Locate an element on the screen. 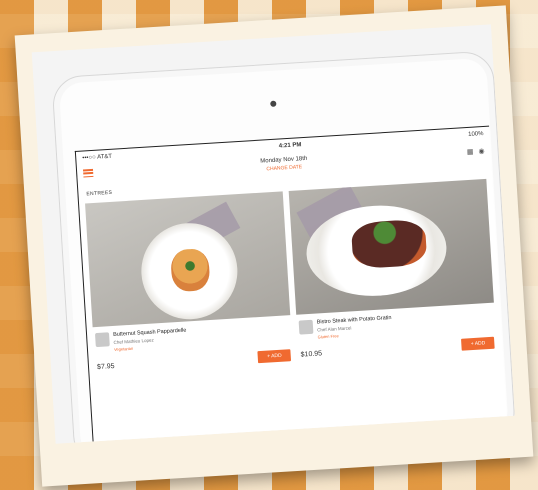 Image resolution: width=538 pixels, height=490 pixels. clock: 4:21 PM is located at coordinates (290, 146).